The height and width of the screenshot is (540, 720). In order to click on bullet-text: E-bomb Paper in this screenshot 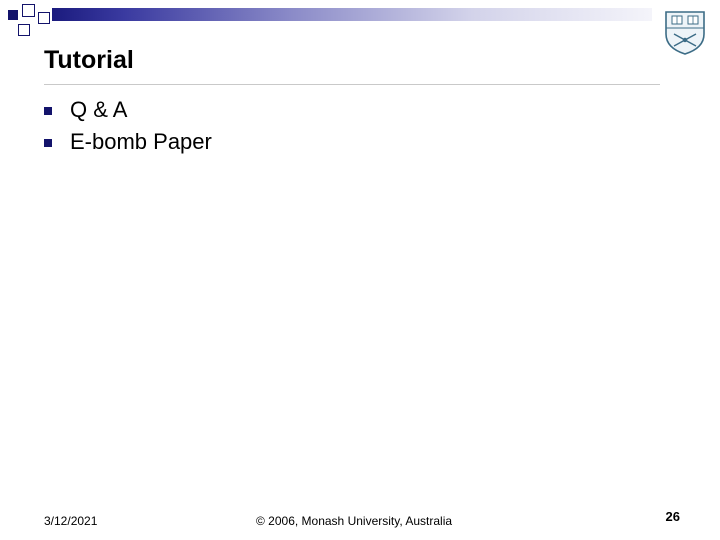, I will do `click(141, 141)`.